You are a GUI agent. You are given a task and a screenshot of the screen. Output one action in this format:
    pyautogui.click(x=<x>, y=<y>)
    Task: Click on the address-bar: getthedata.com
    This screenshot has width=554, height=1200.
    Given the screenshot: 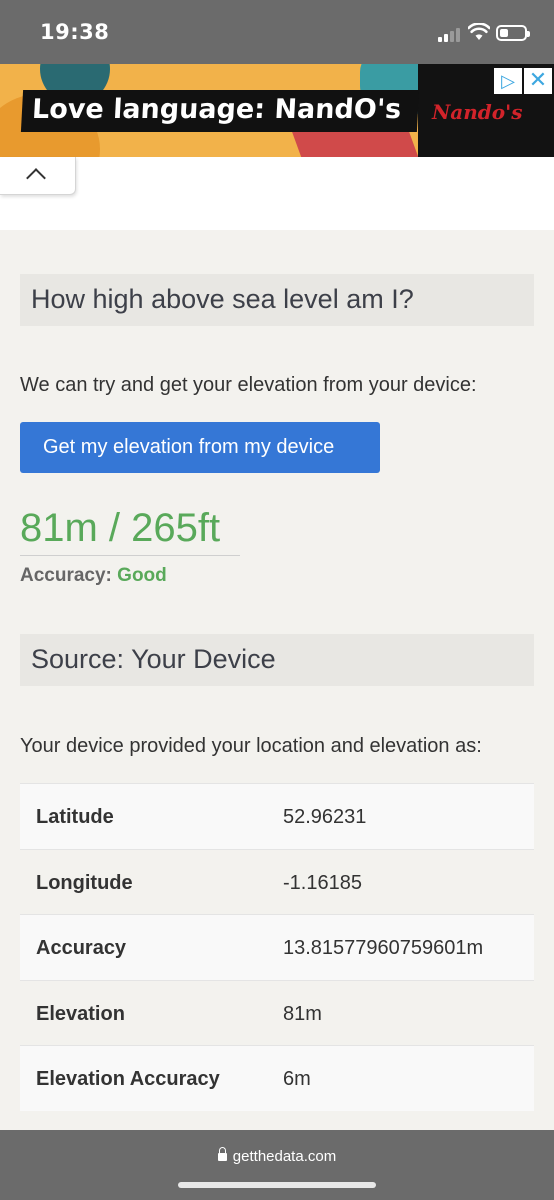 What is the action you would take?
    pyautogui.click(x=277, y=1156)
    